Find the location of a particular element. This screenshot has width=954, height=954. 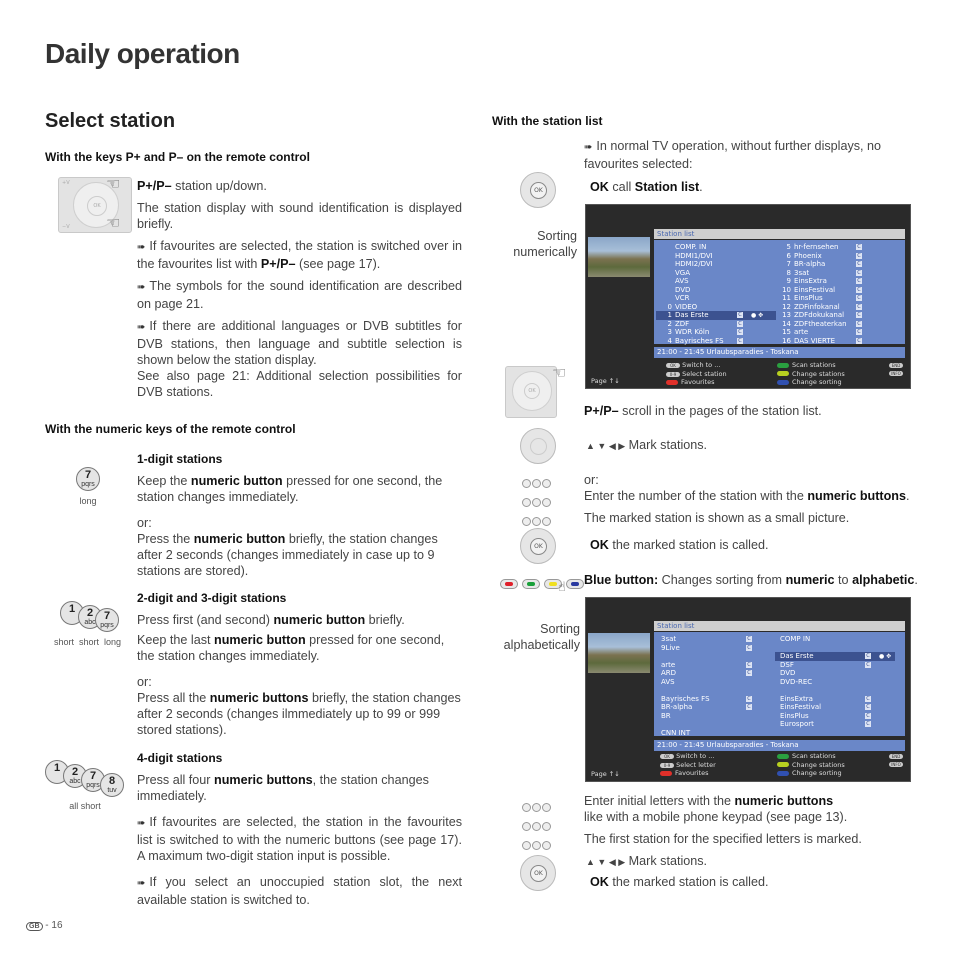

station-list-item: VCR is located at coordinates (716, 298).